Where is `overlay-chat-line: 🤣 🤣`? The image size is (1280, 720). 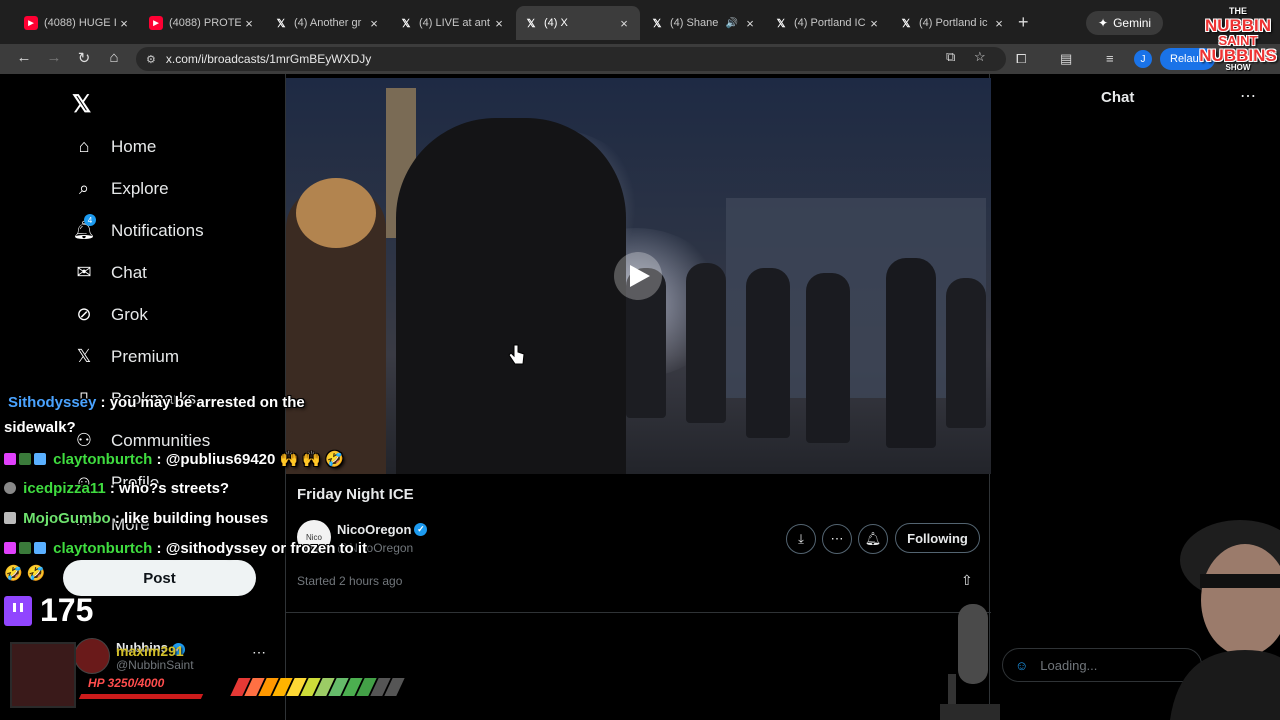
overlay-chat-line: 🤣 🤣 is located at coordinates (25, 573).